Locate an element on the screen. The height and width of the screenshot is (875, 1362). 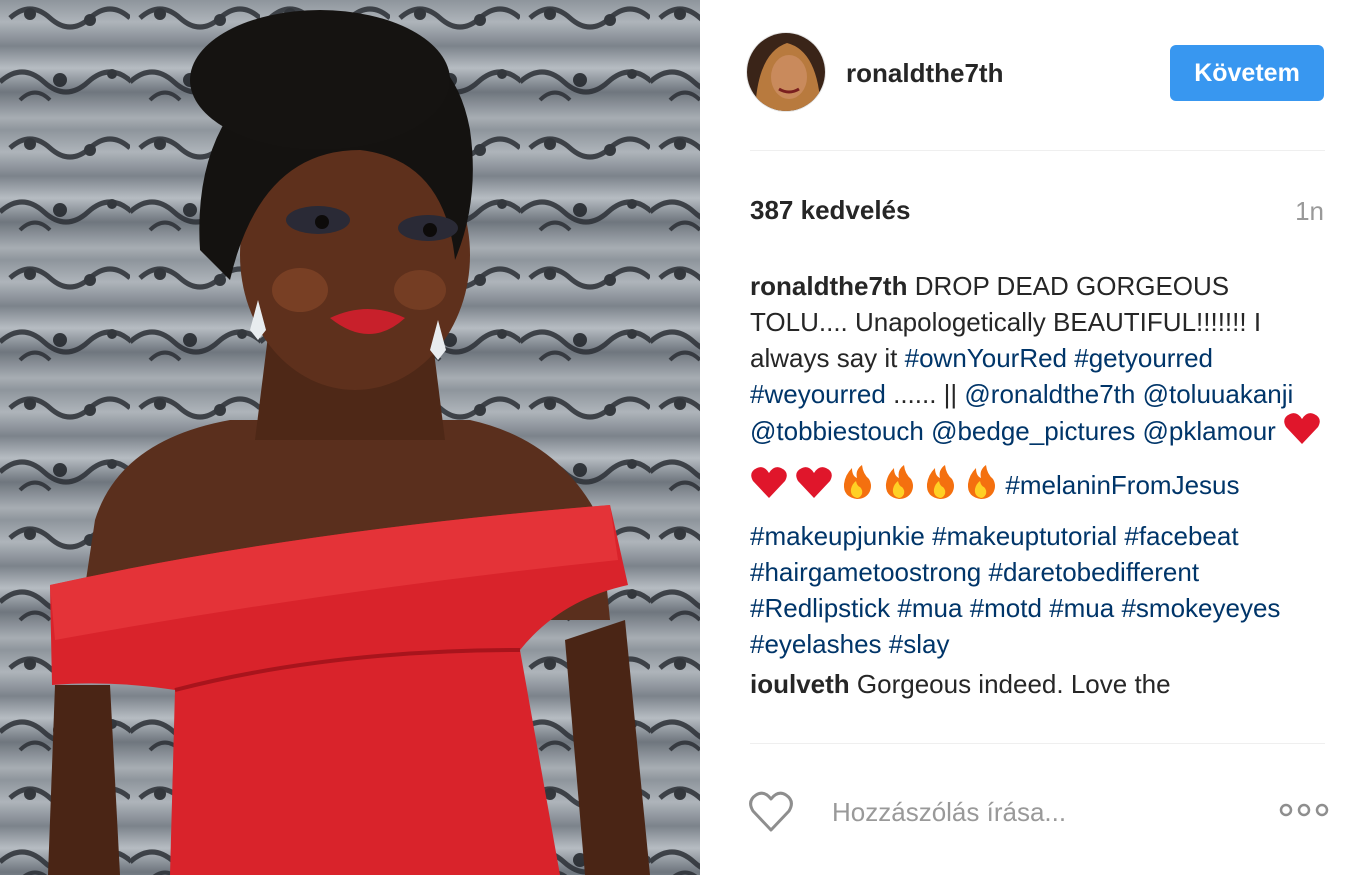
more-dots-icon is located at coordinates (1304, 809).